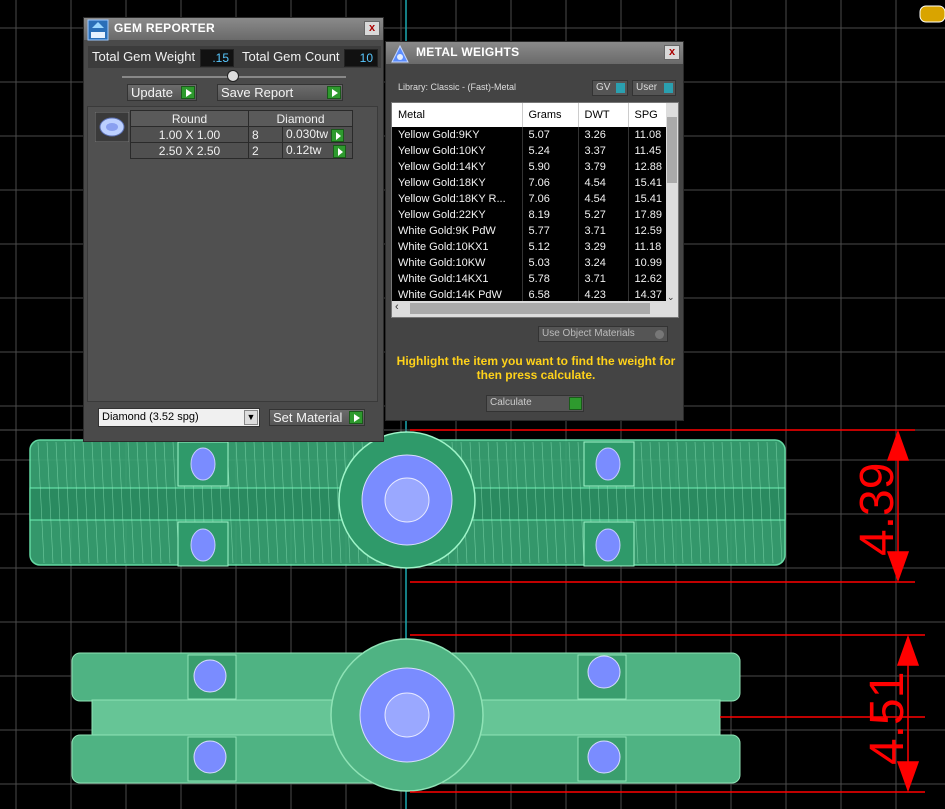 This screenshot has height=809, width=945. Describe the element at coordinates (233, 76) in the screenshot. I see `slider-knob` at that location.